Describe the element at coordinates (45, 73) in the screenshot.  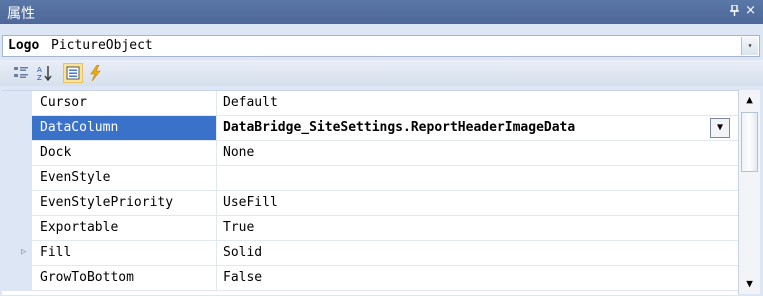
I see `alphabetical-icon: A Z` at that location.